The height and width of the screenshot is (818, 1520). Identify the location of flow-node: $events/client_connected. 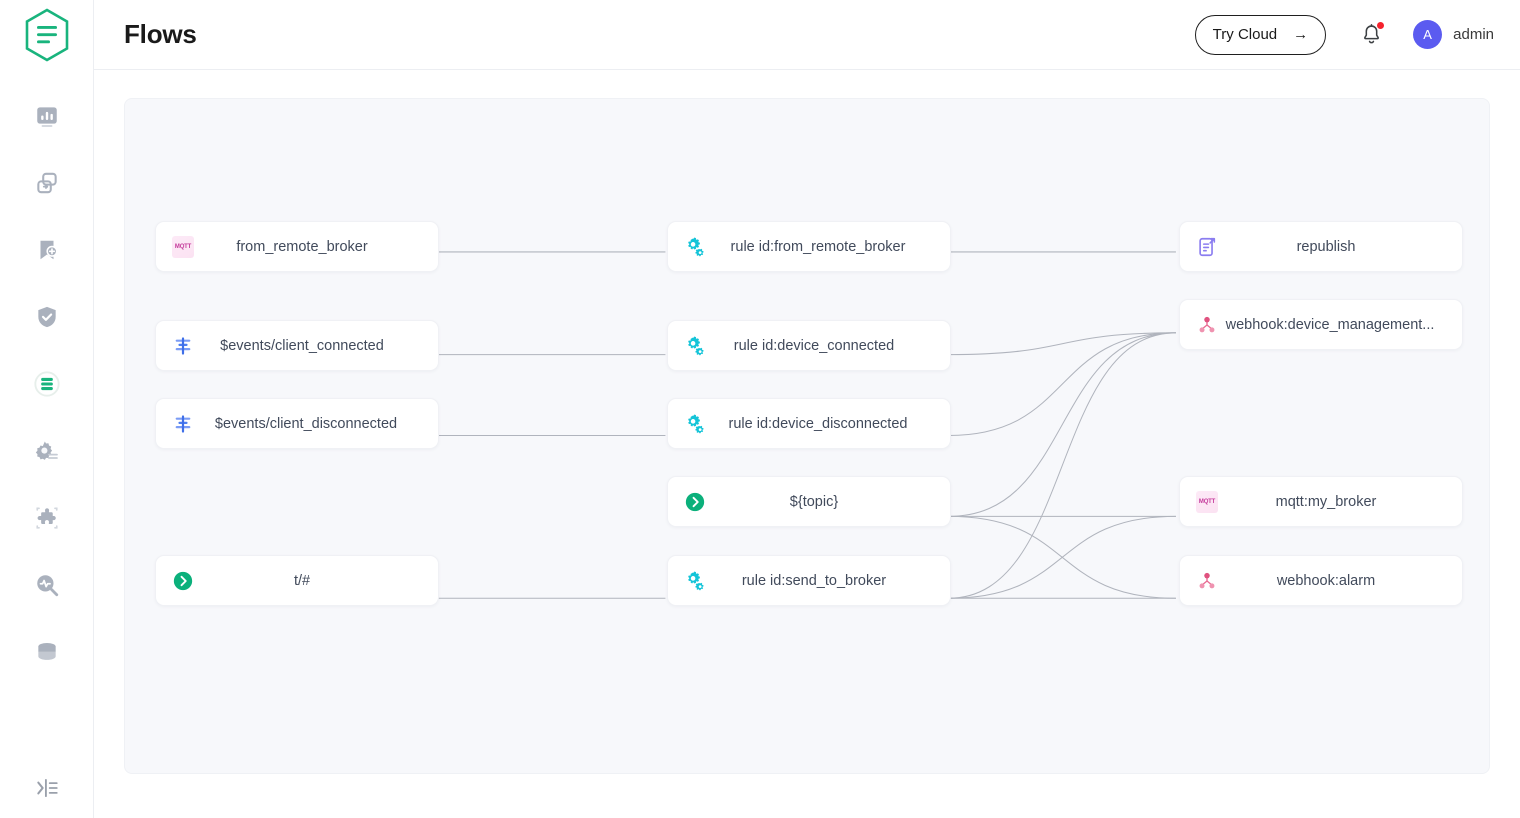
(297, 345).